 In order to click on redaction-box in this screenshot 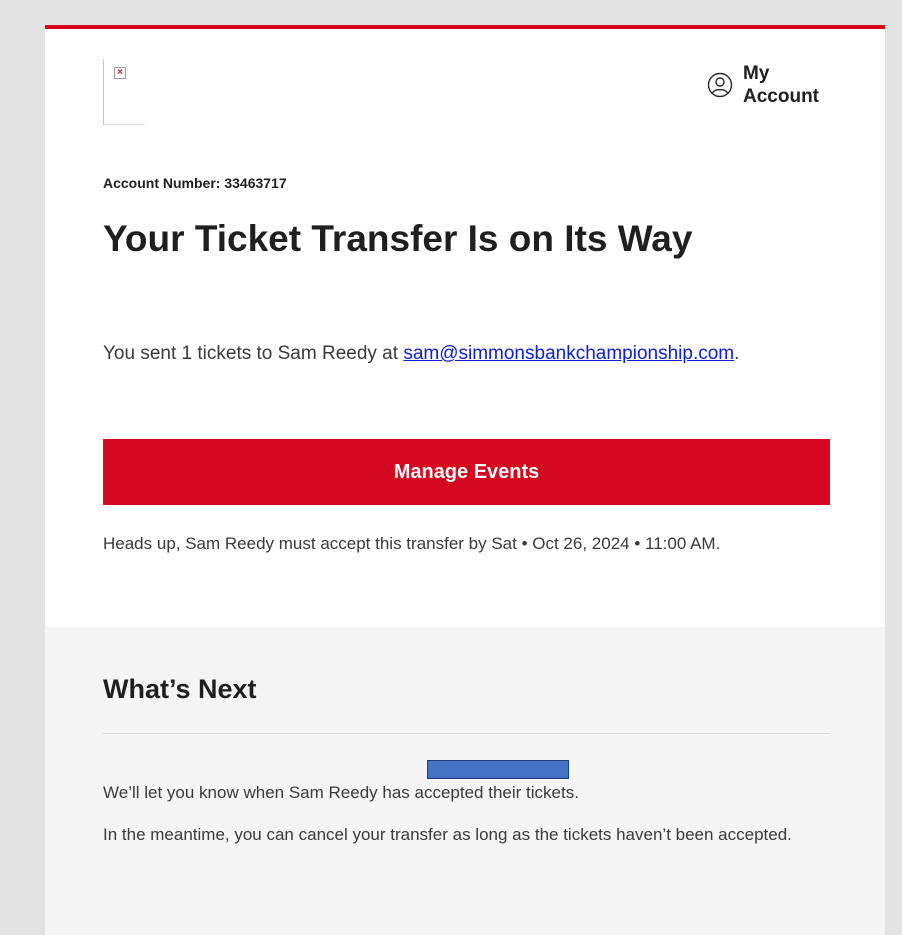, I will do `click(498, 769)`.